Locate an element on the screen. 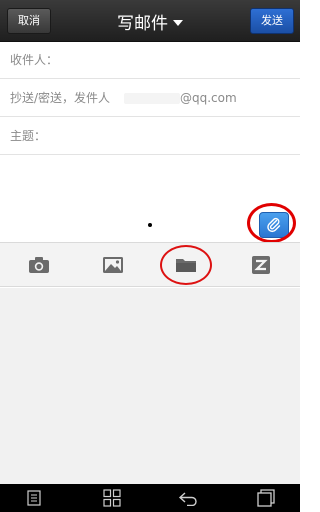 This screenshot has width=320, height=512. image-icon is located at coordinates (113, 265).